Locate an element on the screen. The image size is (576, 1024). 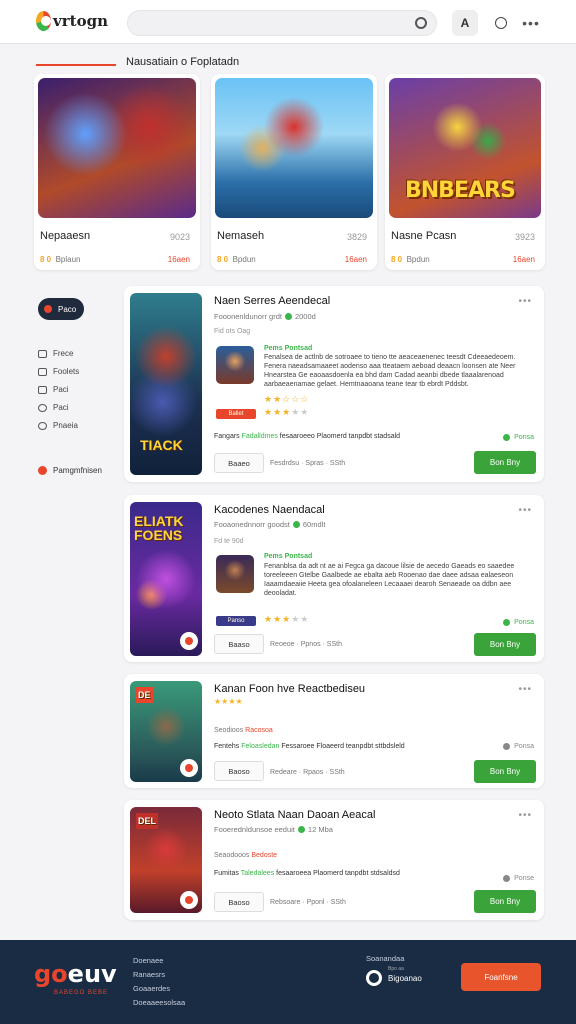
sidebar-filter-chip: Paco is located at coordinates (61, 309).